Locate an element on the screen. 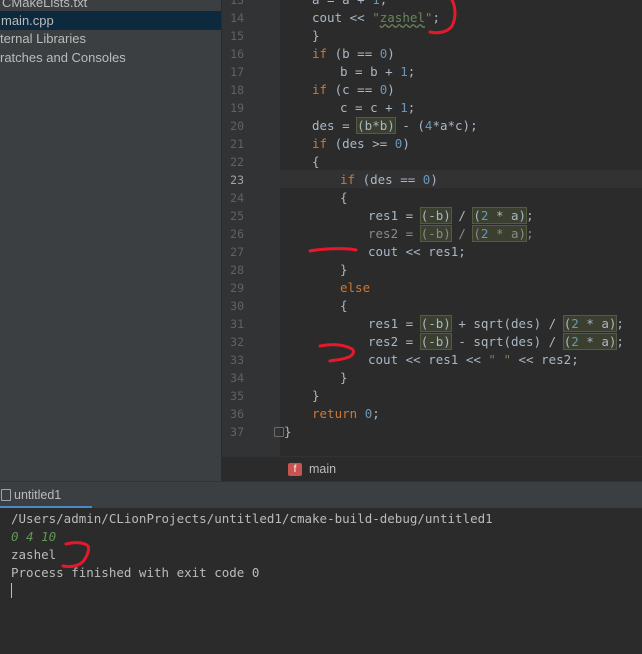 This screenshot has height=654, width=642. function-icon: f is located at coordinates (295, 469).